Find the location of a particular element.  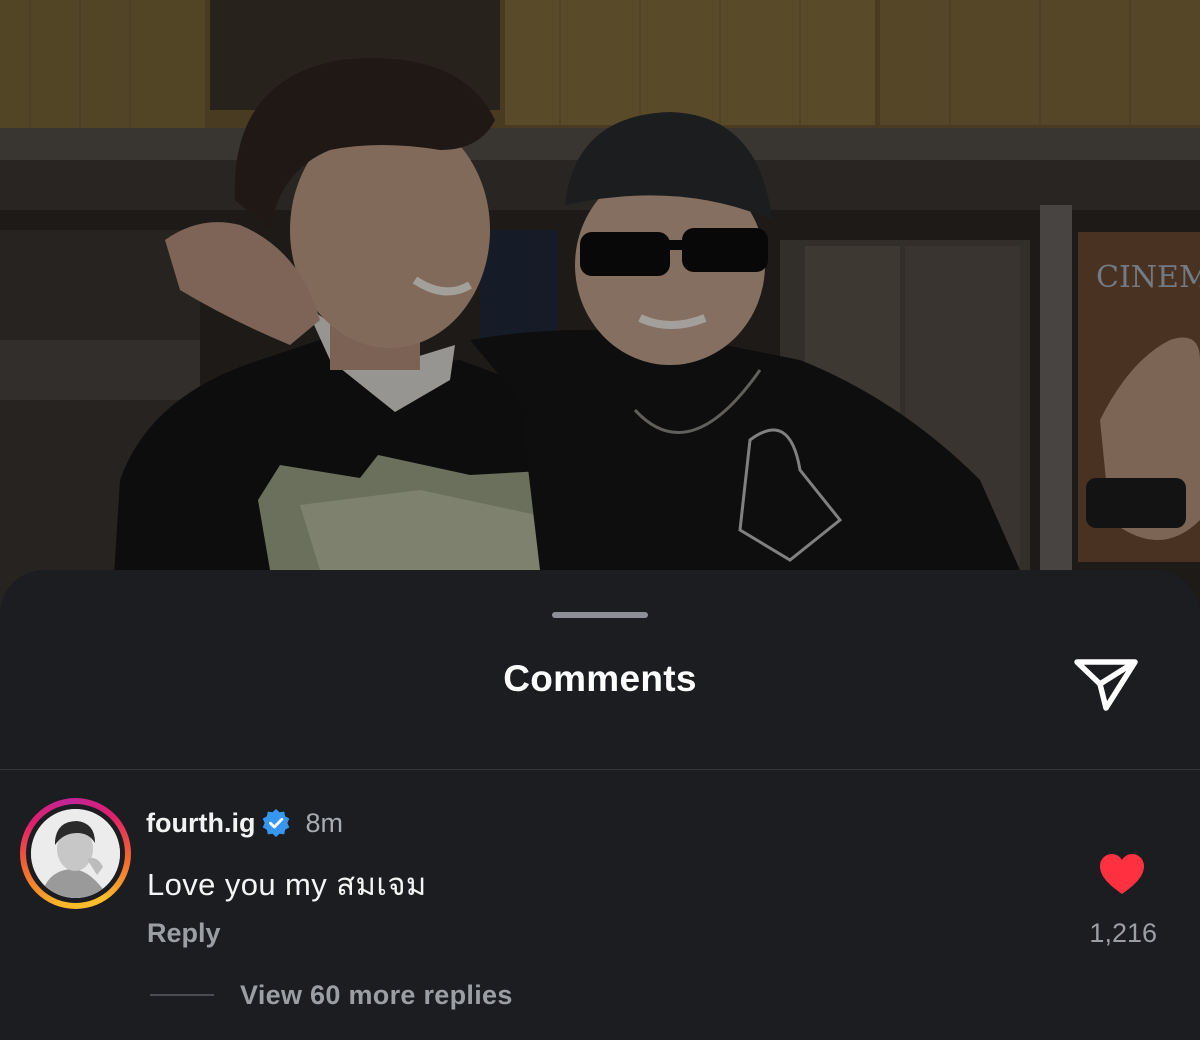

comment-timestamp: 8m is located at coordinates (324, 822).